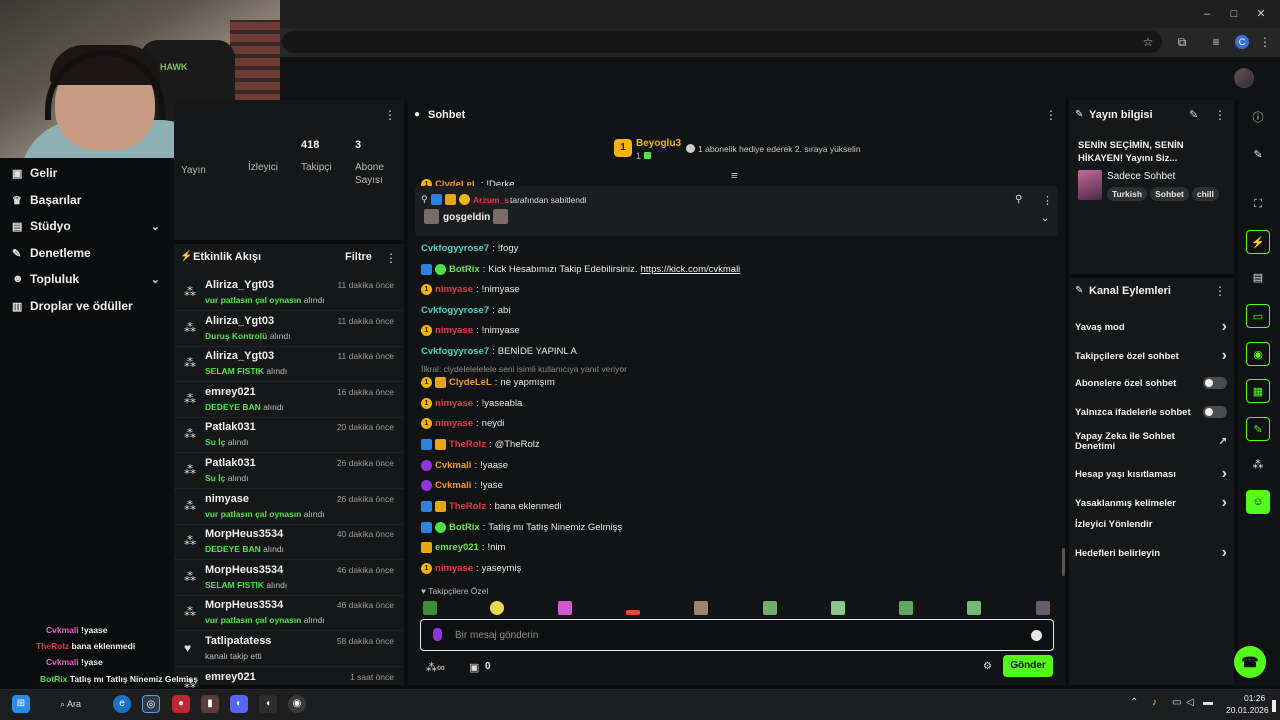 This screenshot has height=720, width=1280. Describe the element at coordinates (1028, 666) in the screenshot. I see `send-button: Gönder` at that location.